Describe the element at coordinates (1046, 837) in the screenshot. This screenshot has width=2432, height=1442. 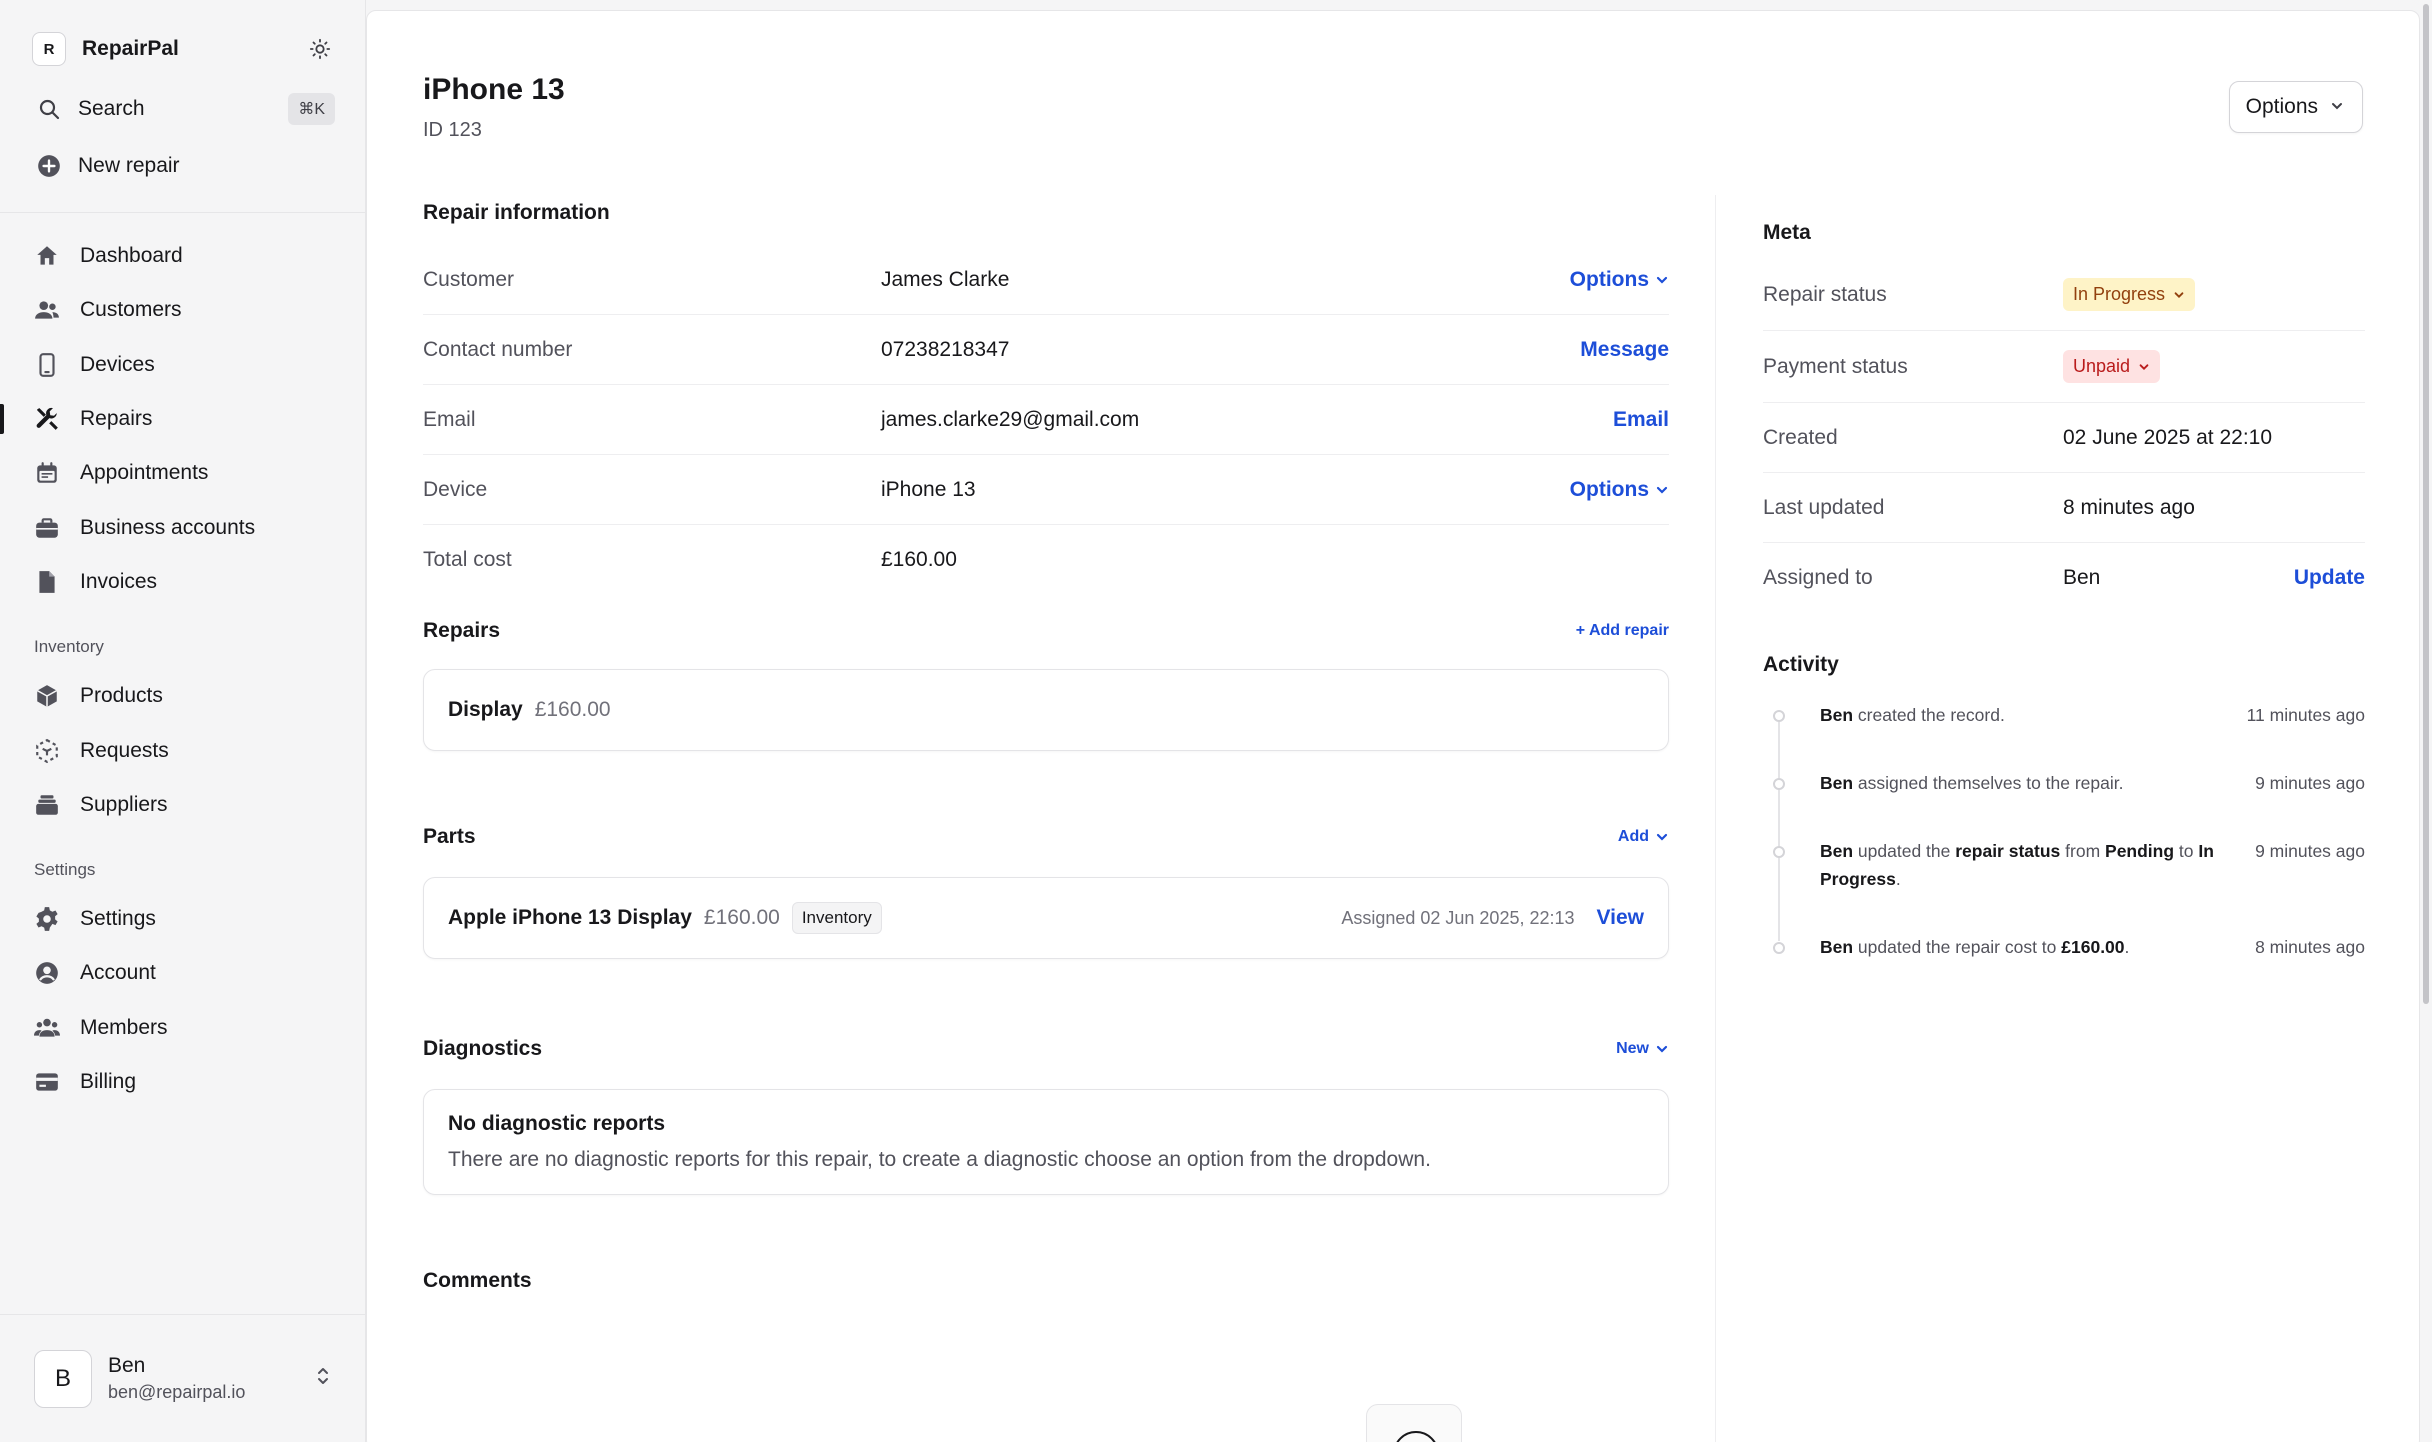
I see `parts-header: Parts Add` at that location.